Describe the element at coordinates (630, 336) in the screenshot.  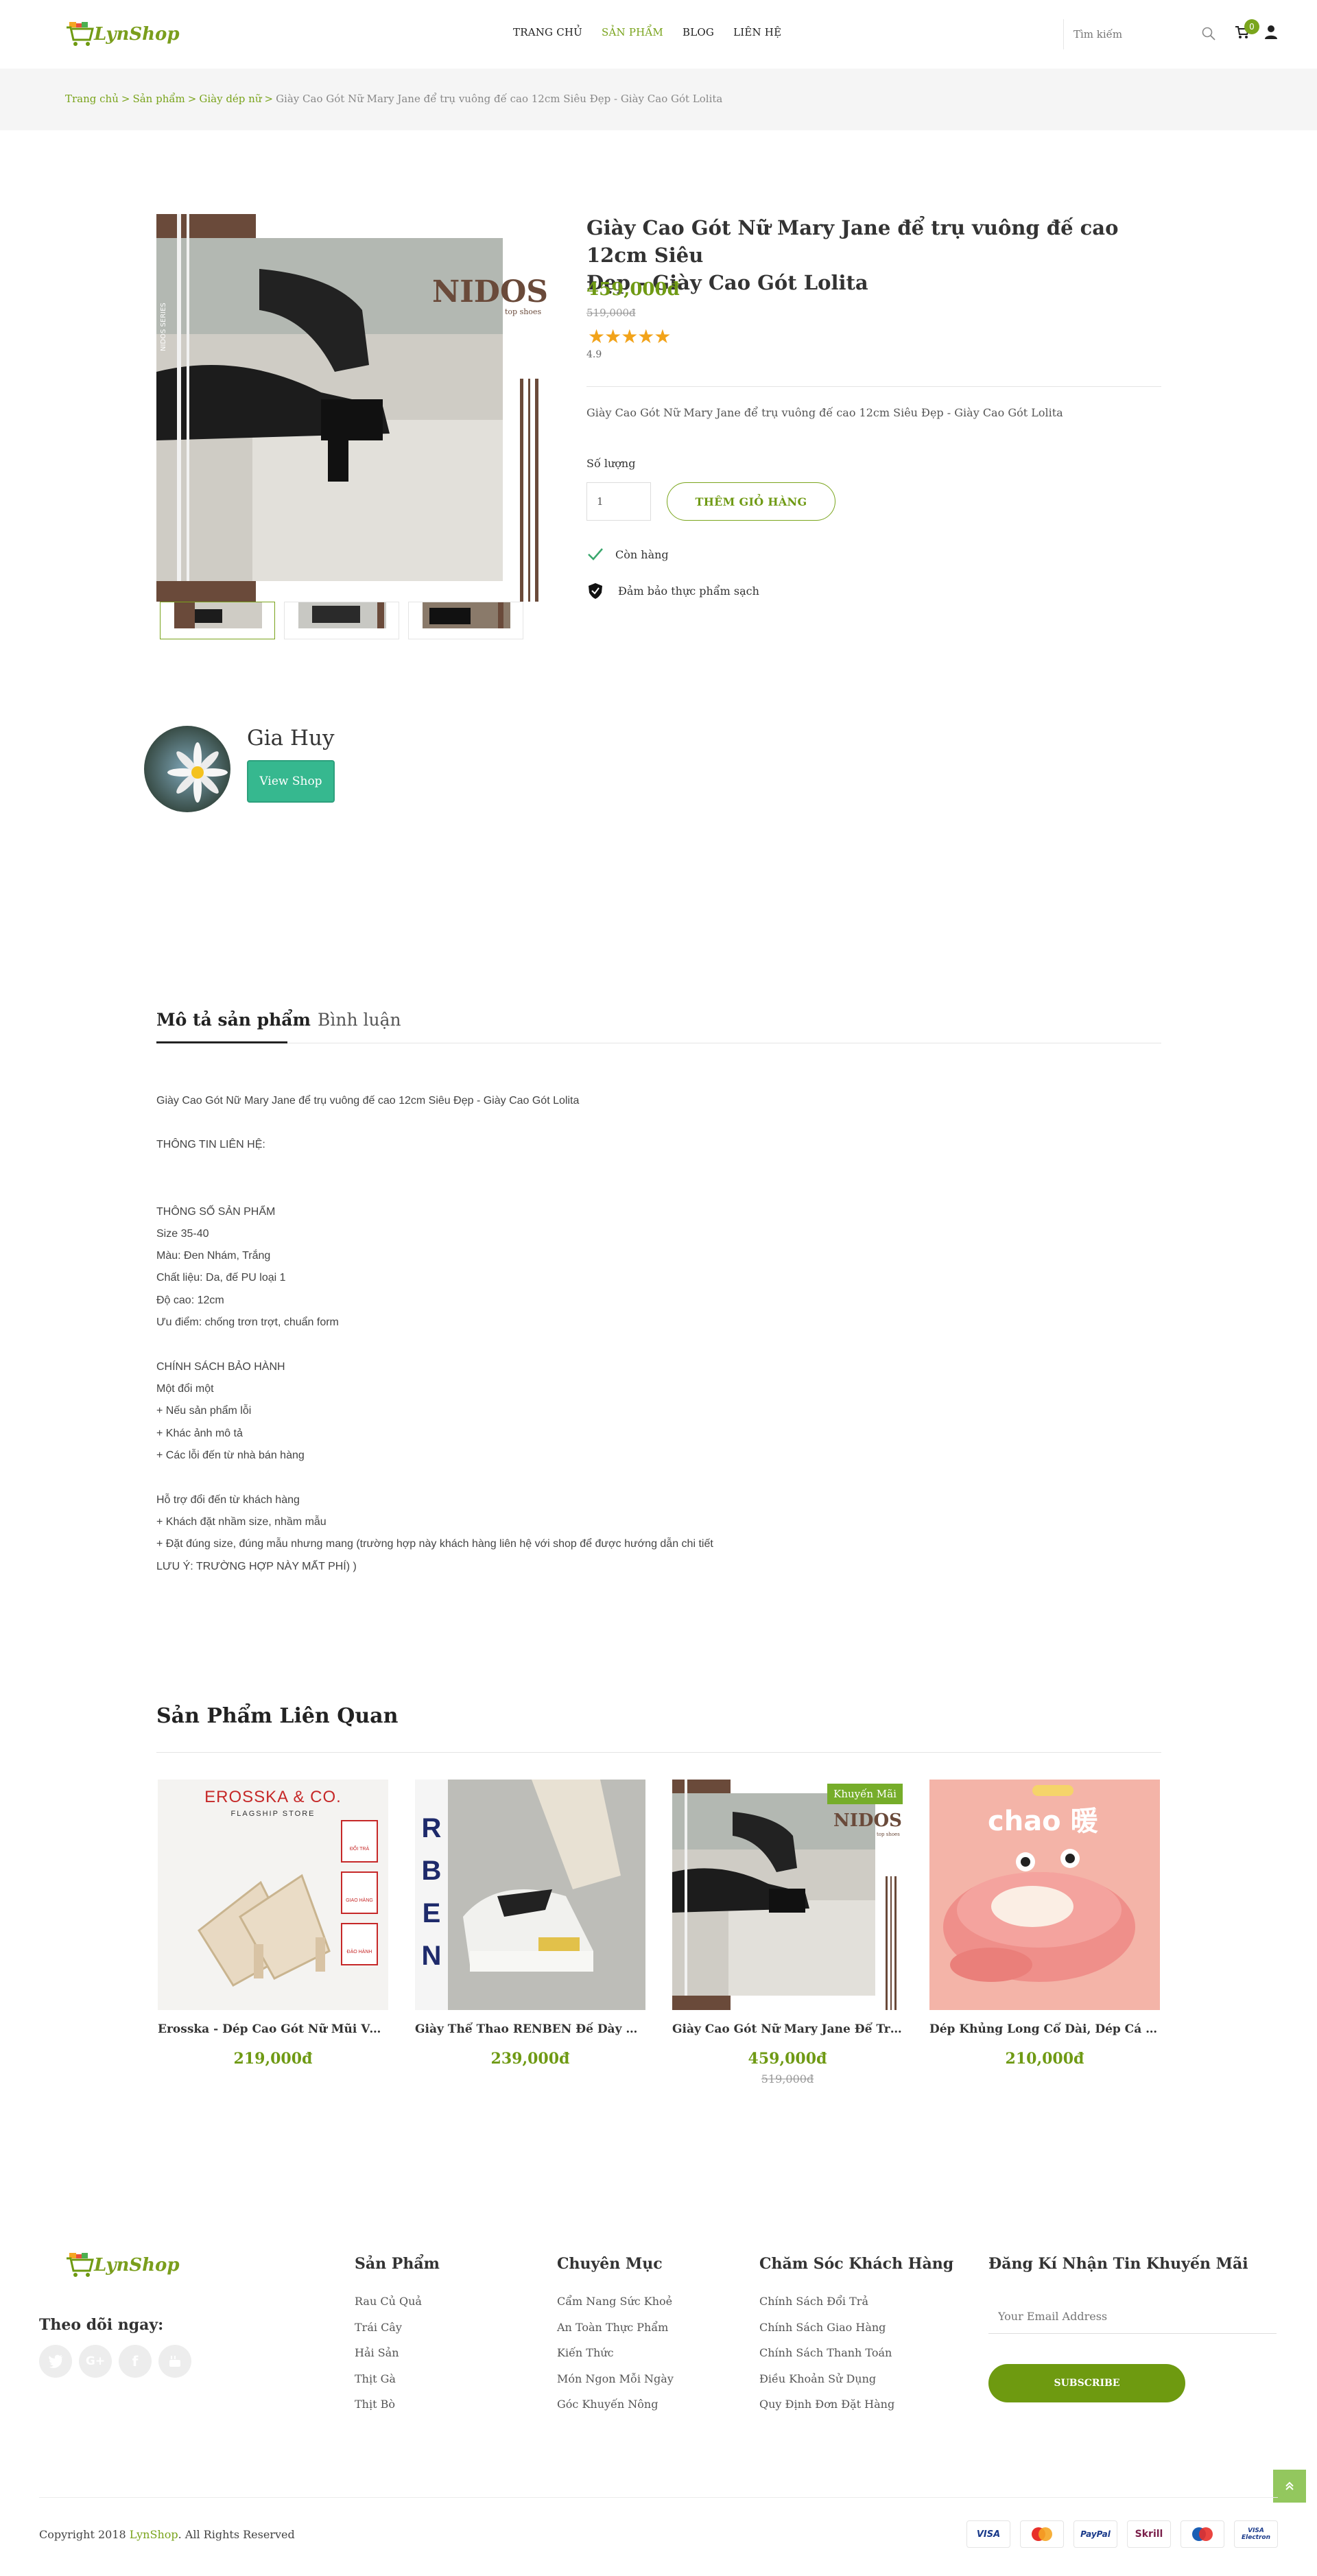
I see `rating-stars-icon: ★★★★★` at that location.